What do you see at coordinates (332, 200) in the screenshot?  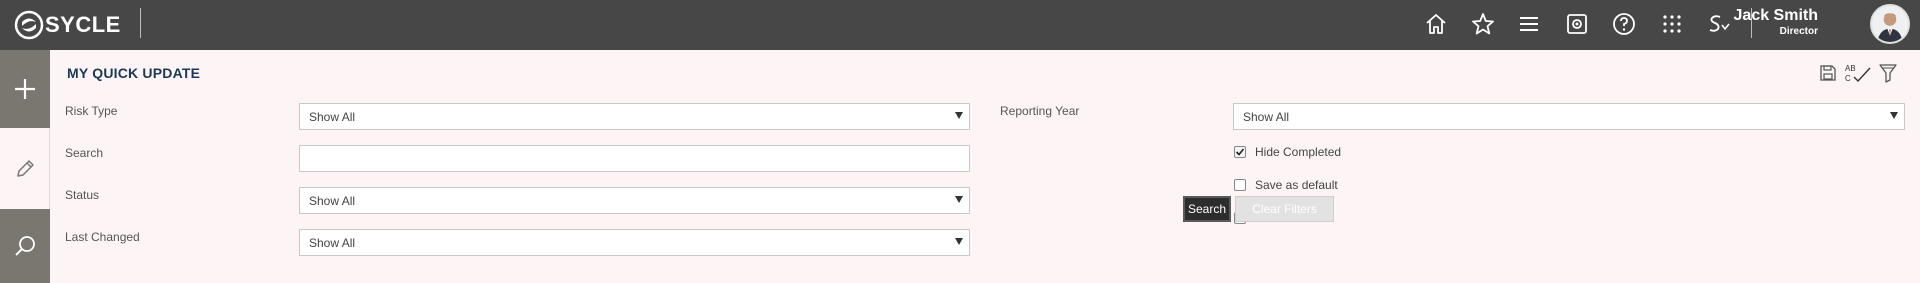 I see `status-value: Show All` at bounding box center [332, 200].